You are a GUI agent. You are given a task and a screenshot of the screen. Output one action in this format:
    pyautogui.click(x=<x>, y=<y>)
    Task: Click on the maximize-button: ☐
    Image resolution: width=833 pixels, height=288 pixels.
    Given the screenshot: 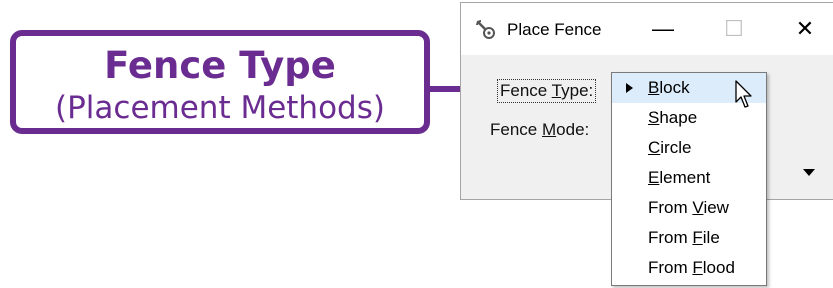 What is the action you would take?
    pyautogui.click(x=734, y=29)
    